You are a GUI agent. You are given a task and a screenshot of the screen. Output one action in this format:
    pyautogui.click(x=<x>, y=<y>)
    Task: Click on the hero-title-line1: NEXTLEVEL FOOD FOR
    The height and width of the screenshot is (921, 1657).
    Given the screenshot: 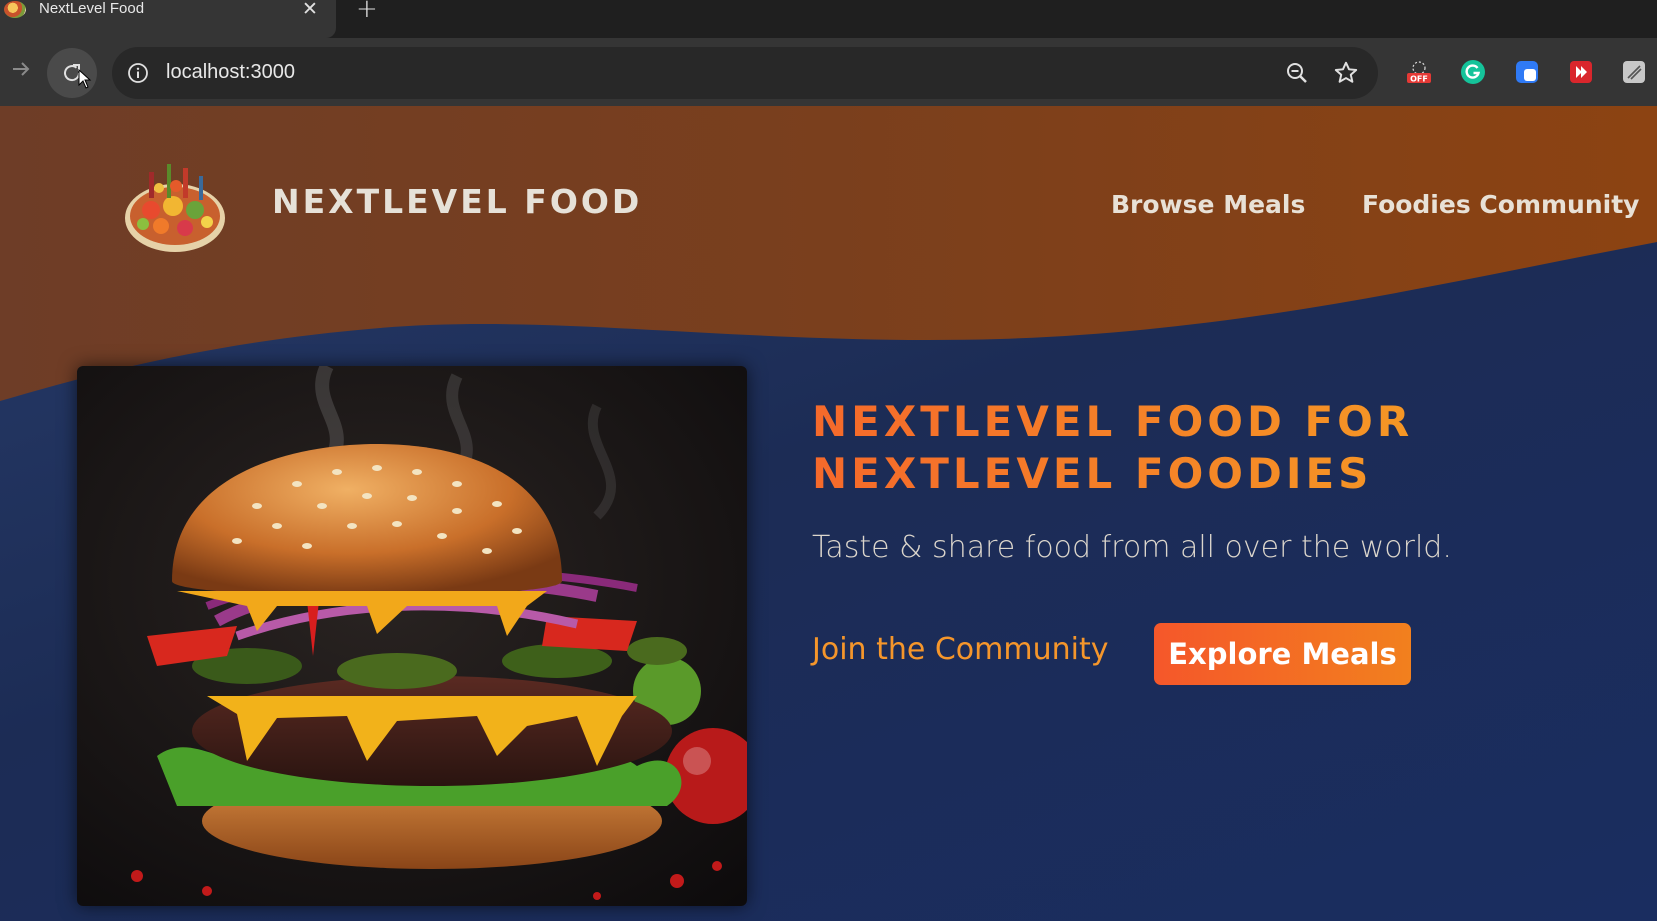 What is the action you would take?
    pyautogui.click(x=1113, y=421)
    